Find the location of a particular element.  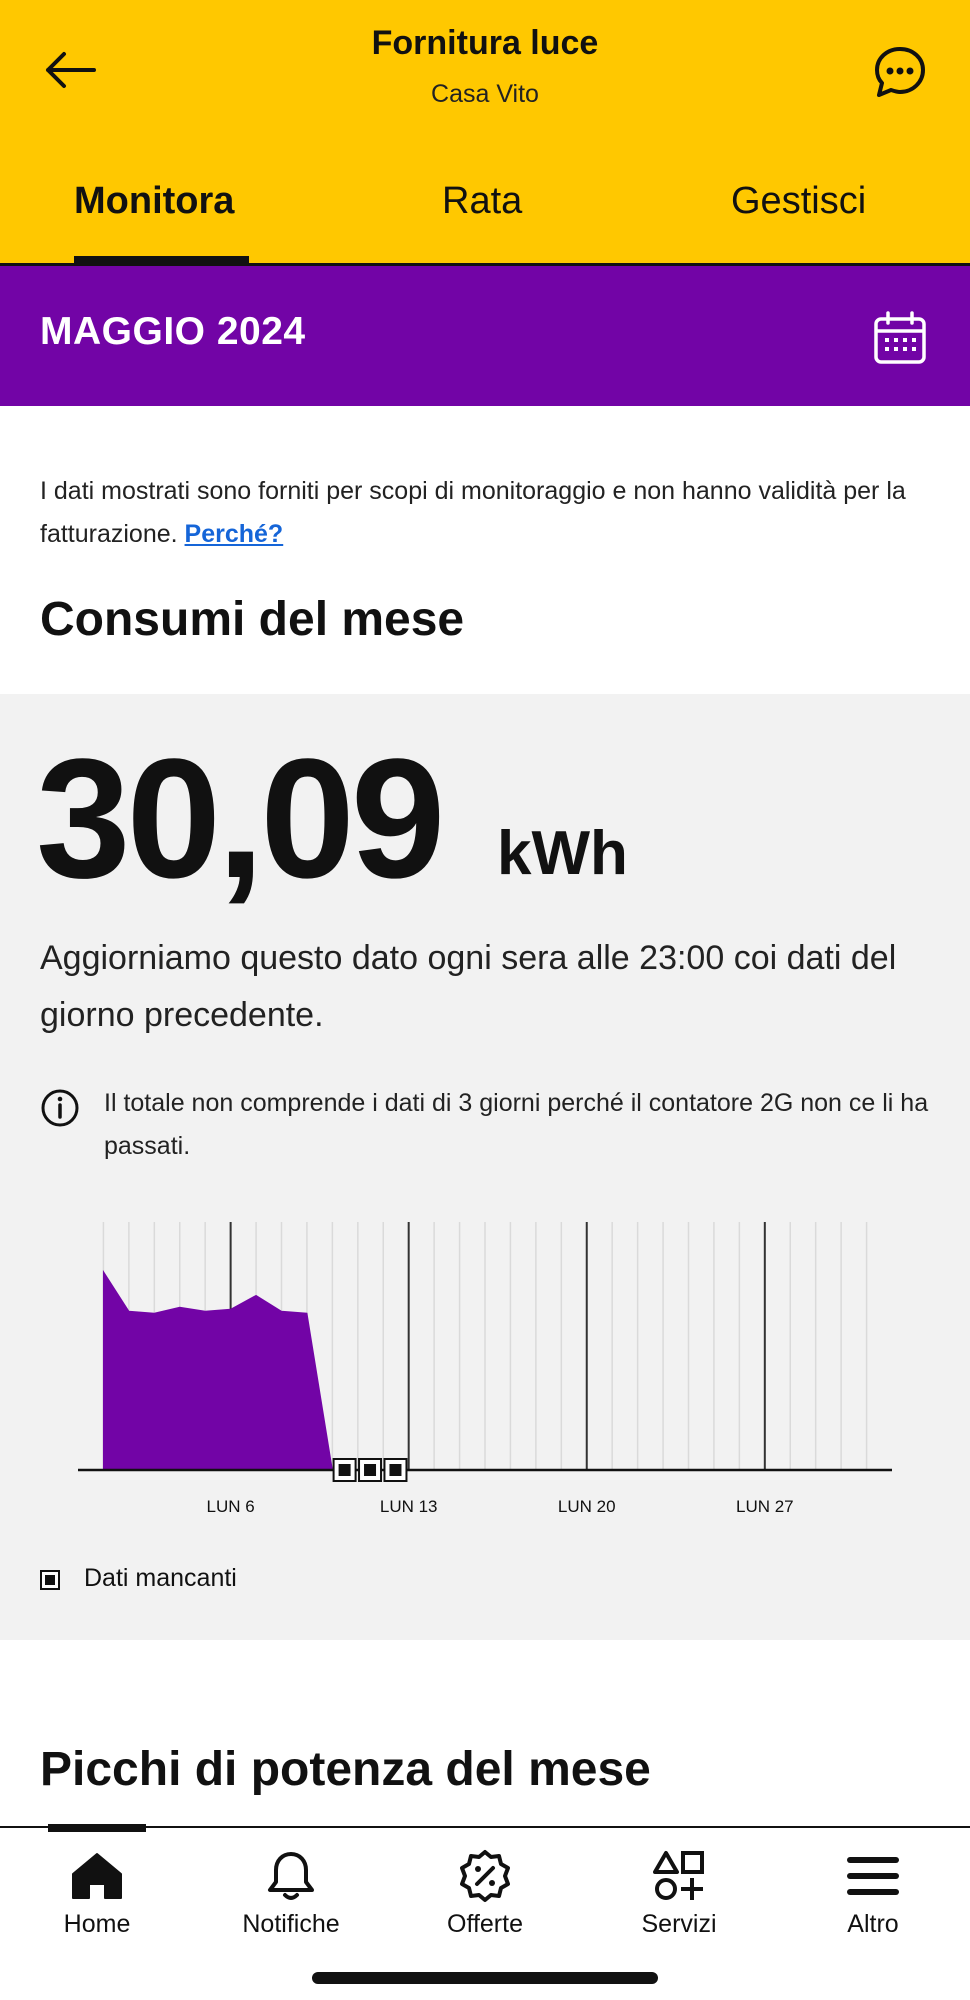

home-icon is located at coordinates (97, 1876).